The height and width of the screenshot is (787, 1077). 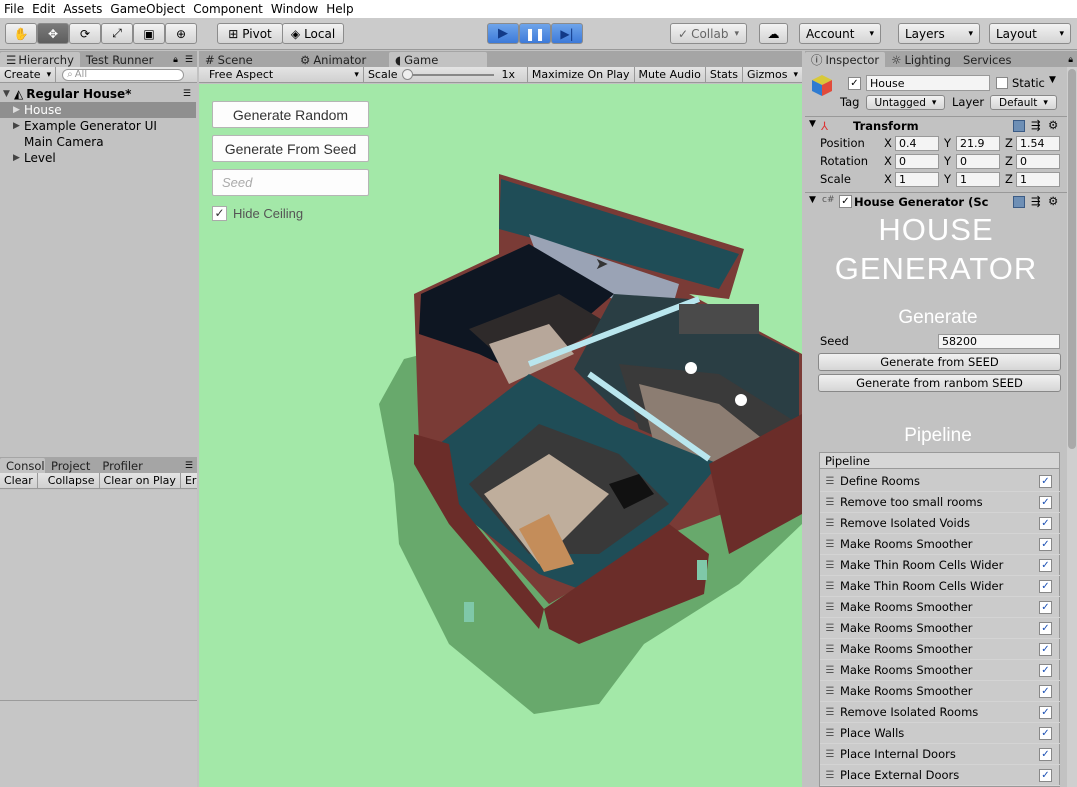 What do you see at coordinates (940, 502) in the screenshot?
I see `pipeline-item: ☰ Remove too small rooms ✓` at bounding box center [940, 502].